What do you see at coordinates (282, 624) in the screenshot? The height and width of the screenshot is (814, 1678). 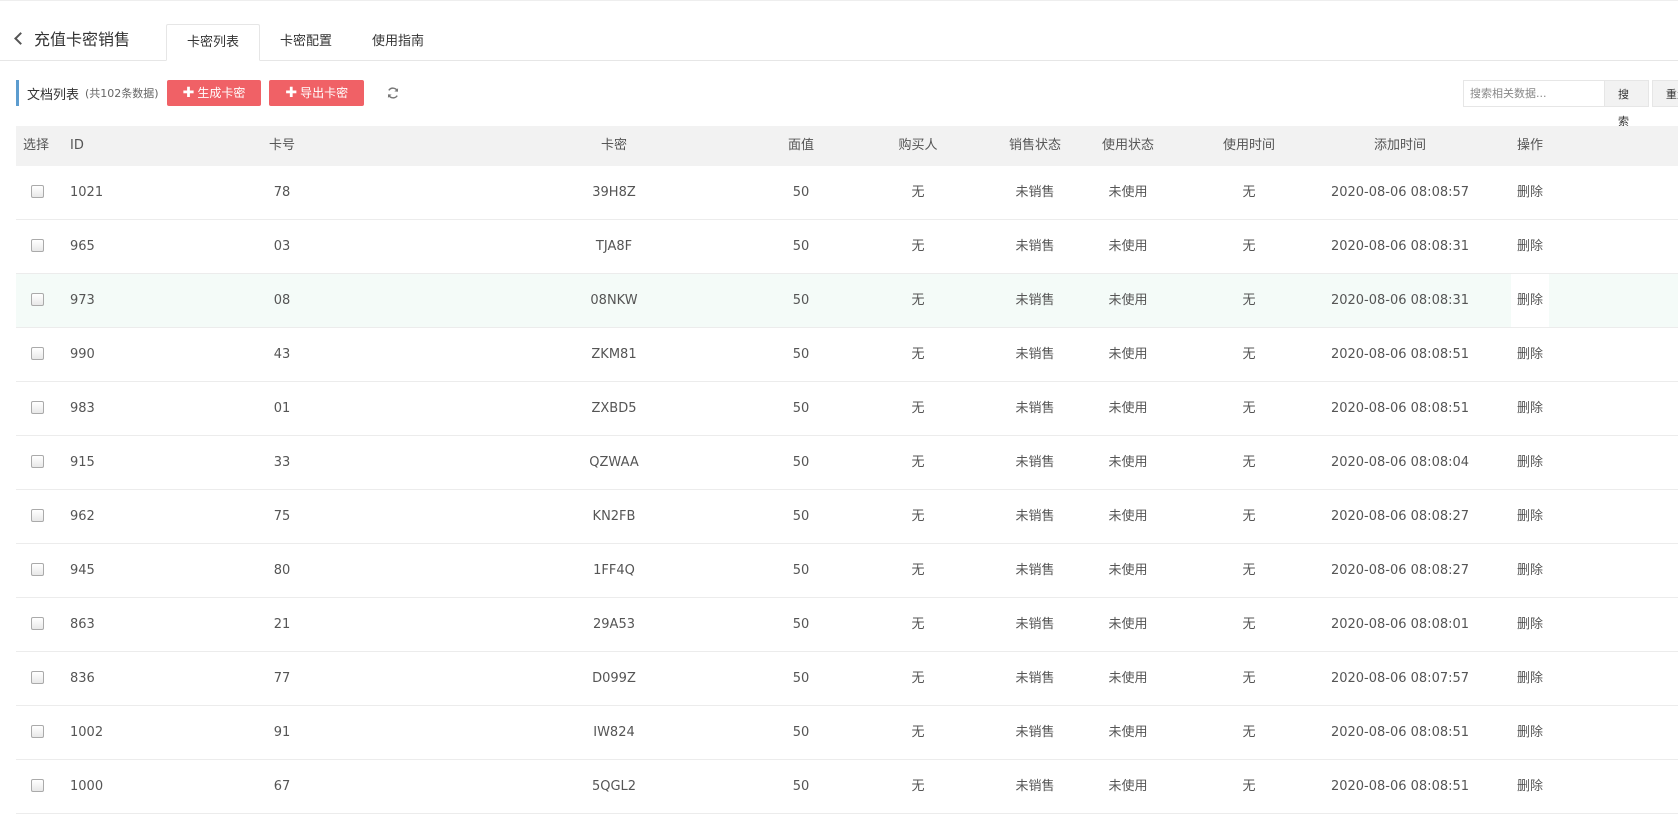 I see `cell-card-no: 21` at bounding box center [282, 624].